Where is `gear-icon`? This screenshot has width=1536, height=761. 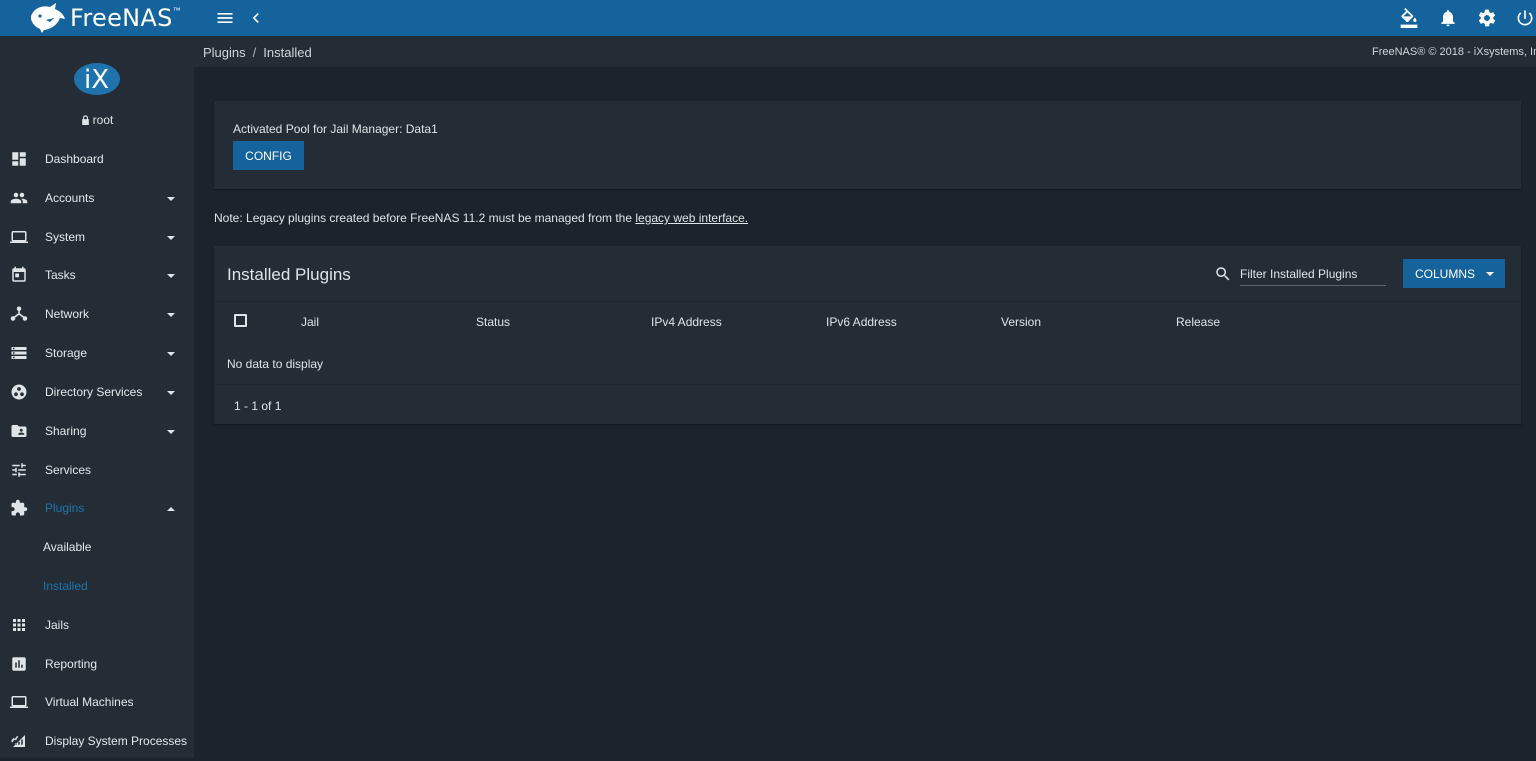
gear-icon is located at coordinates (1487, 18).